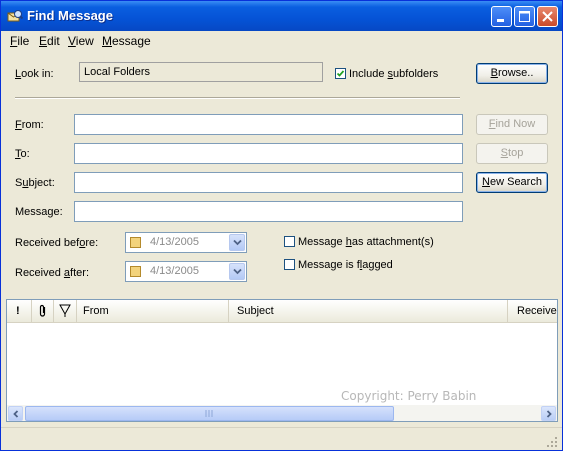 The height and width of the screenshot is (451, 563). What do you see at coordinates (515, 73) in the screenshot?
I see `browse-label: rowse..` at bounding box center [515, 73].